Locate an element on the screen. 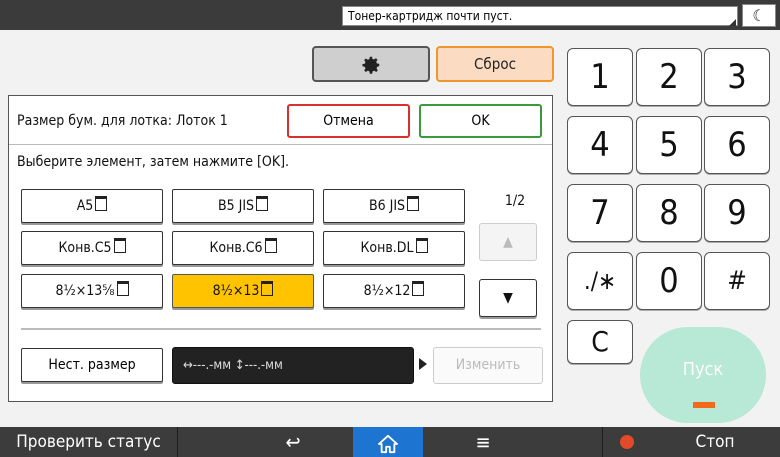 Image resolution: width=780 pixels, height=457 pixels. option-label: 8½×12 is located at coordinates (387, 291).